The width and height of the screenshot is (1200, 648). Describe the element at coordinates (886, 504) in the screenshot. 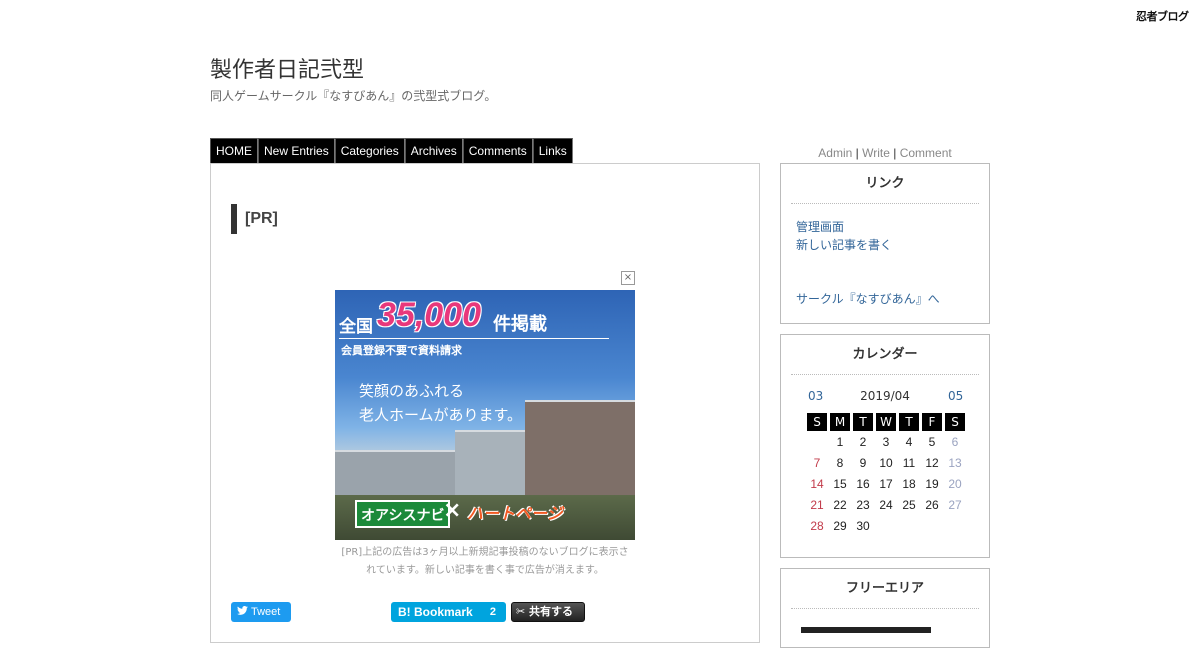

I see `calendar-week-row: 21 22 23 24 25 26 27` at that location.